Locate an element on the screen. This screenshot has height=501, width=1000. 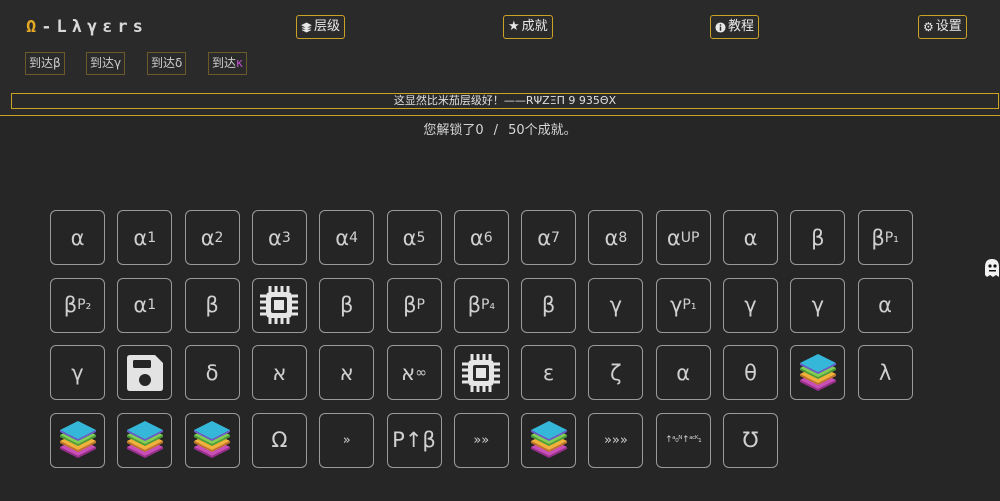
achievement-tile: א ∞ is located at coordinates (414, 372).